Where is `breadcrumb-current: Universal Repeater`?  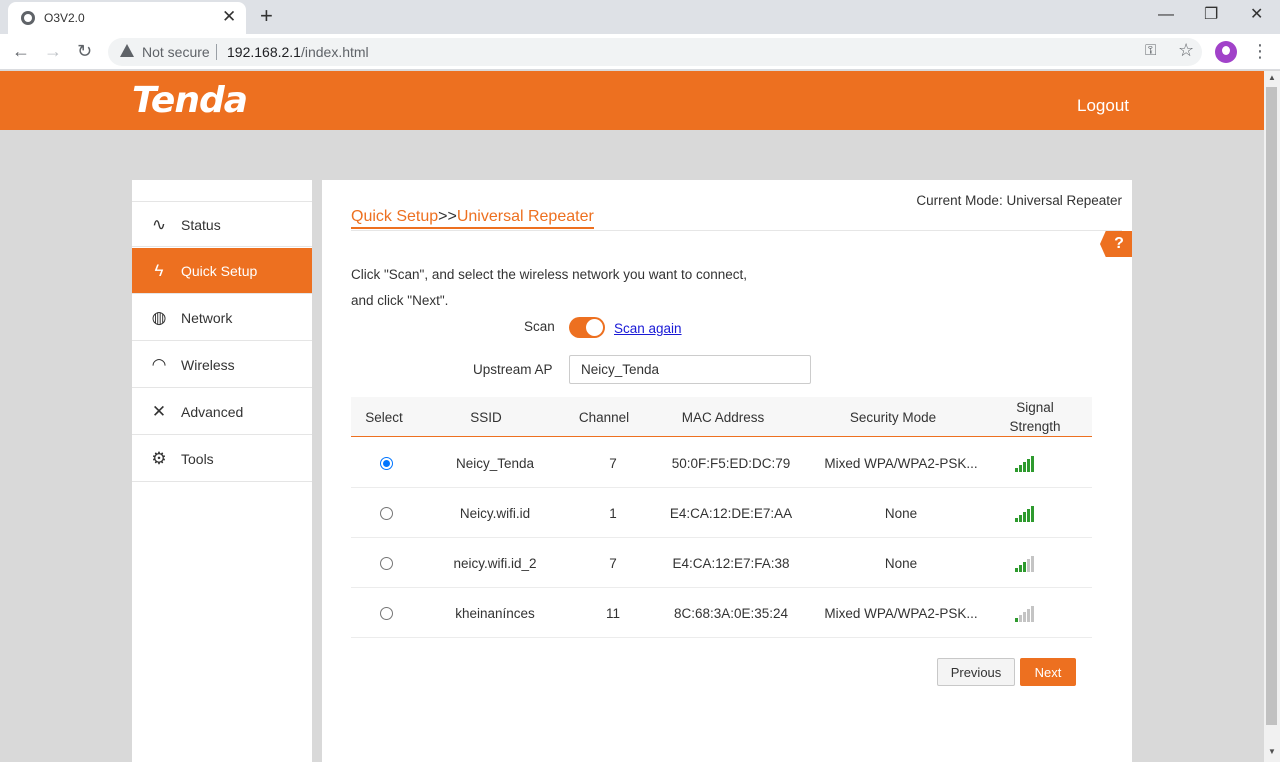
breadcrumb-current: Universal Repeater is located at coordinates (525, 216).